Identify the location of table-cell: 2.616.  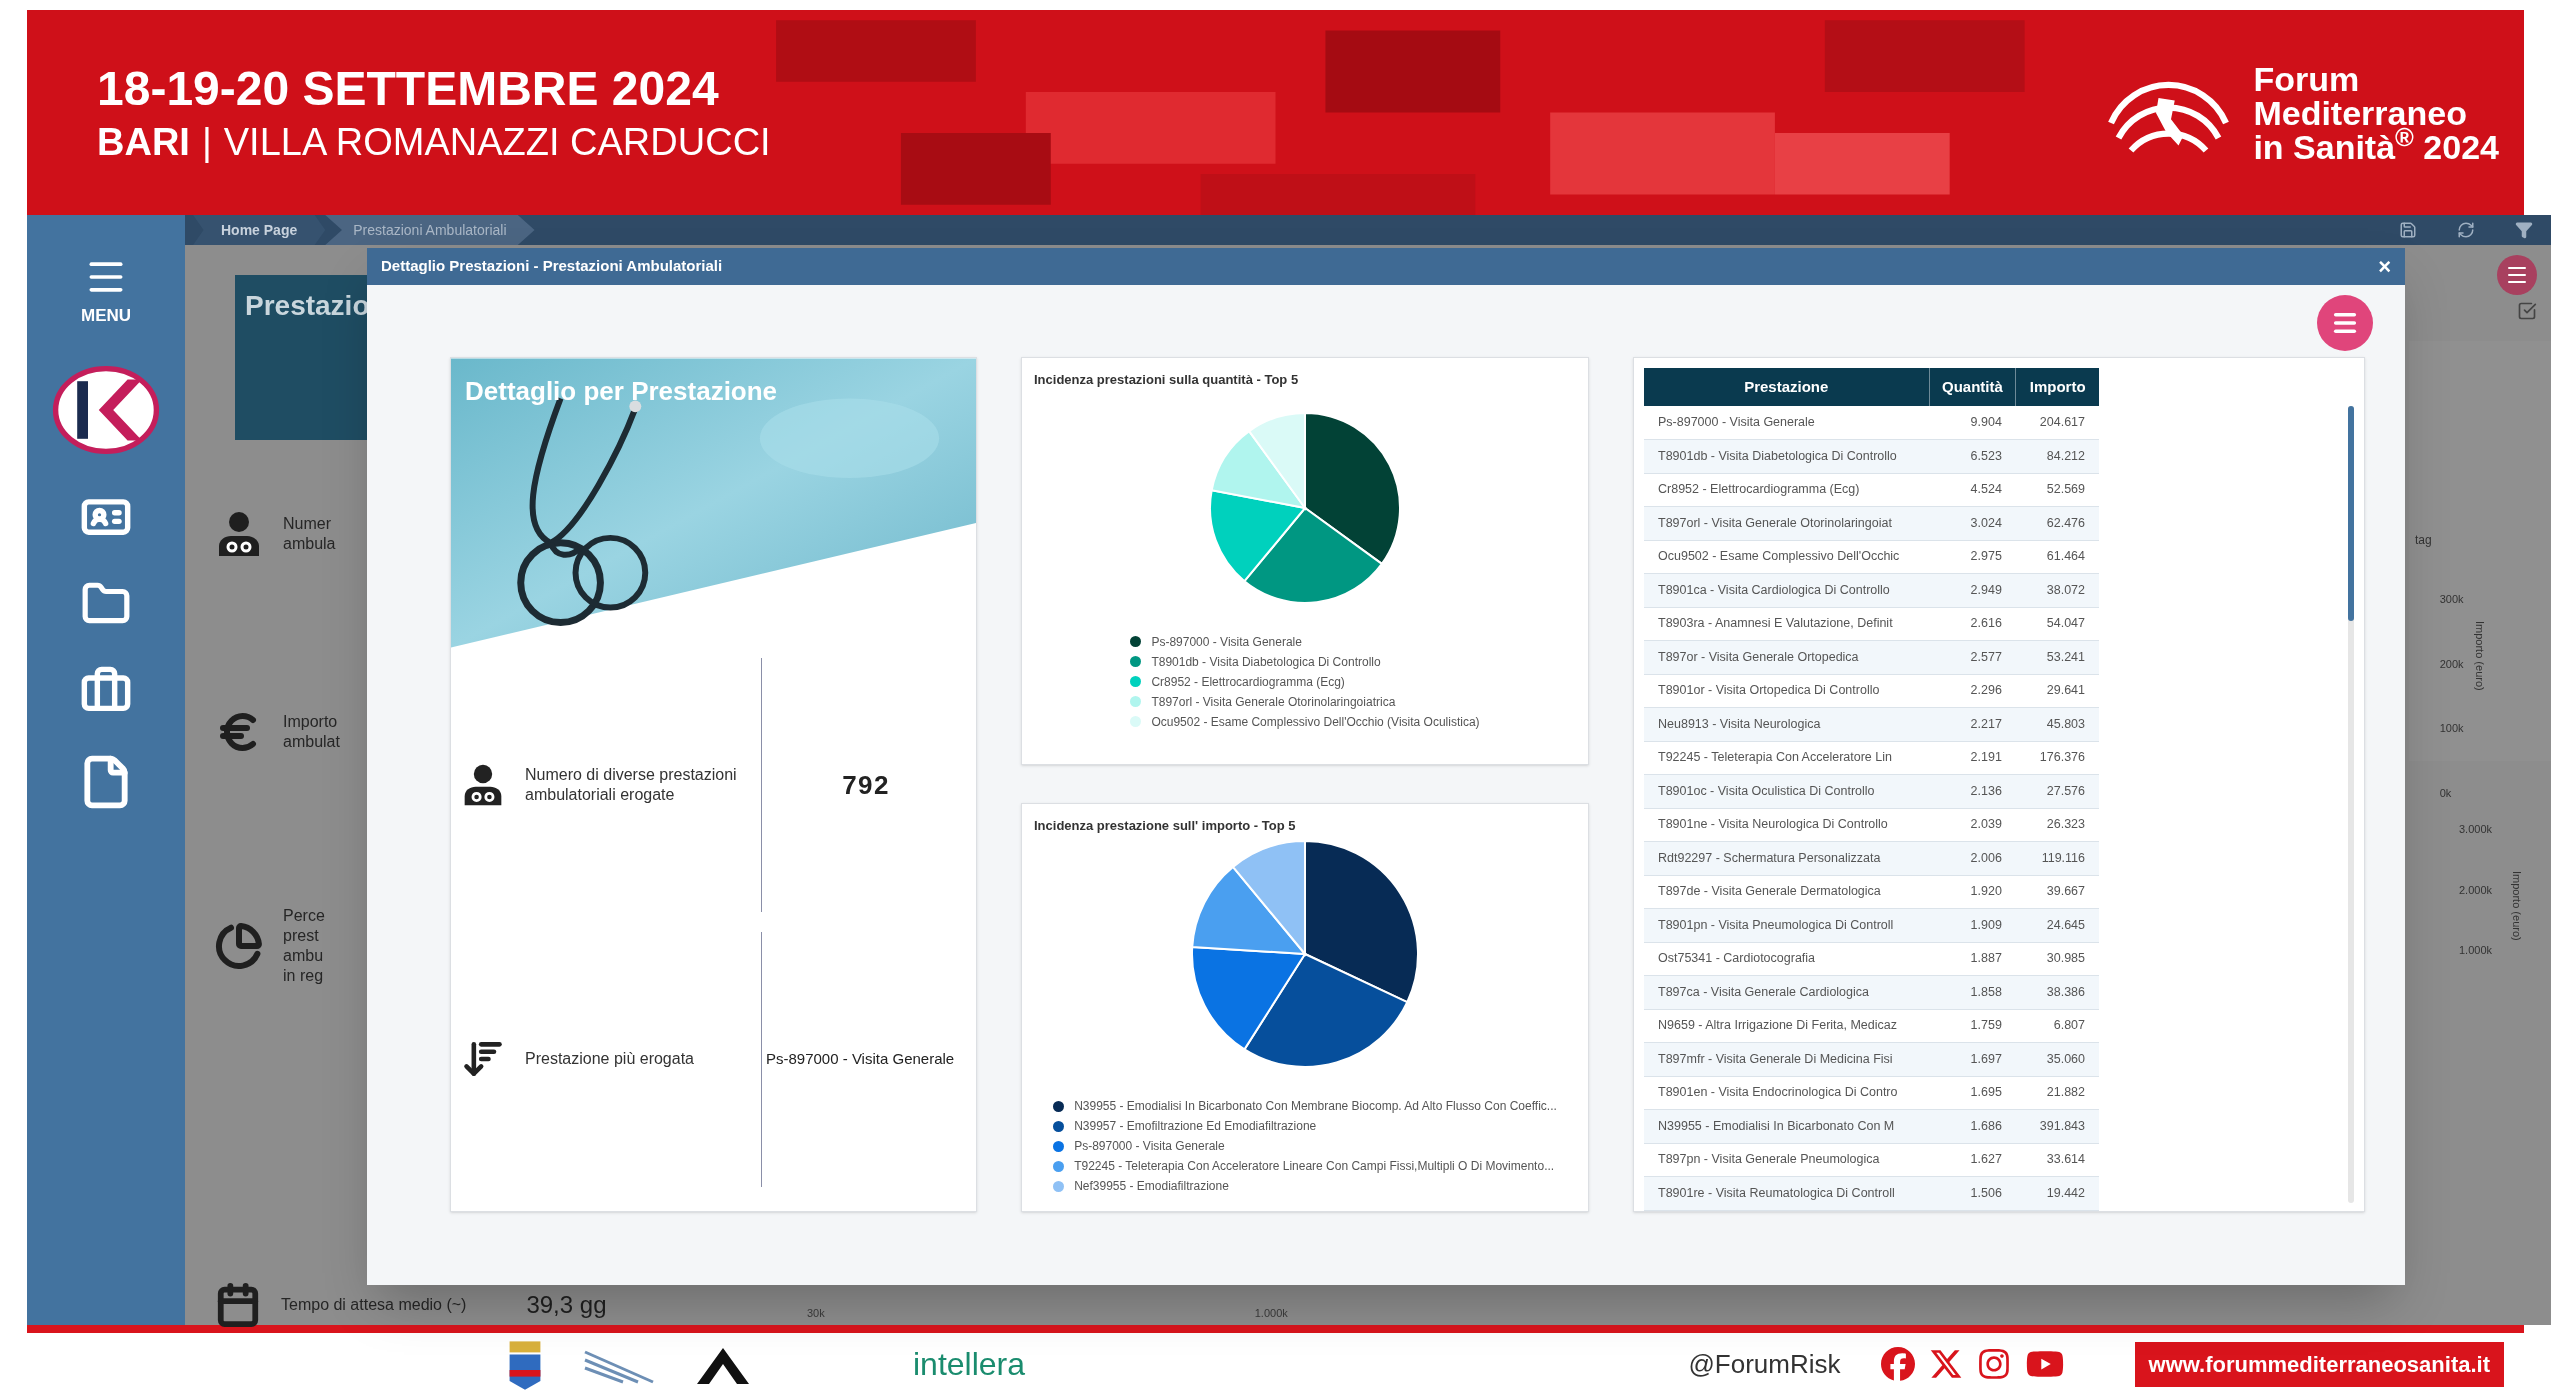
(1972, 624).